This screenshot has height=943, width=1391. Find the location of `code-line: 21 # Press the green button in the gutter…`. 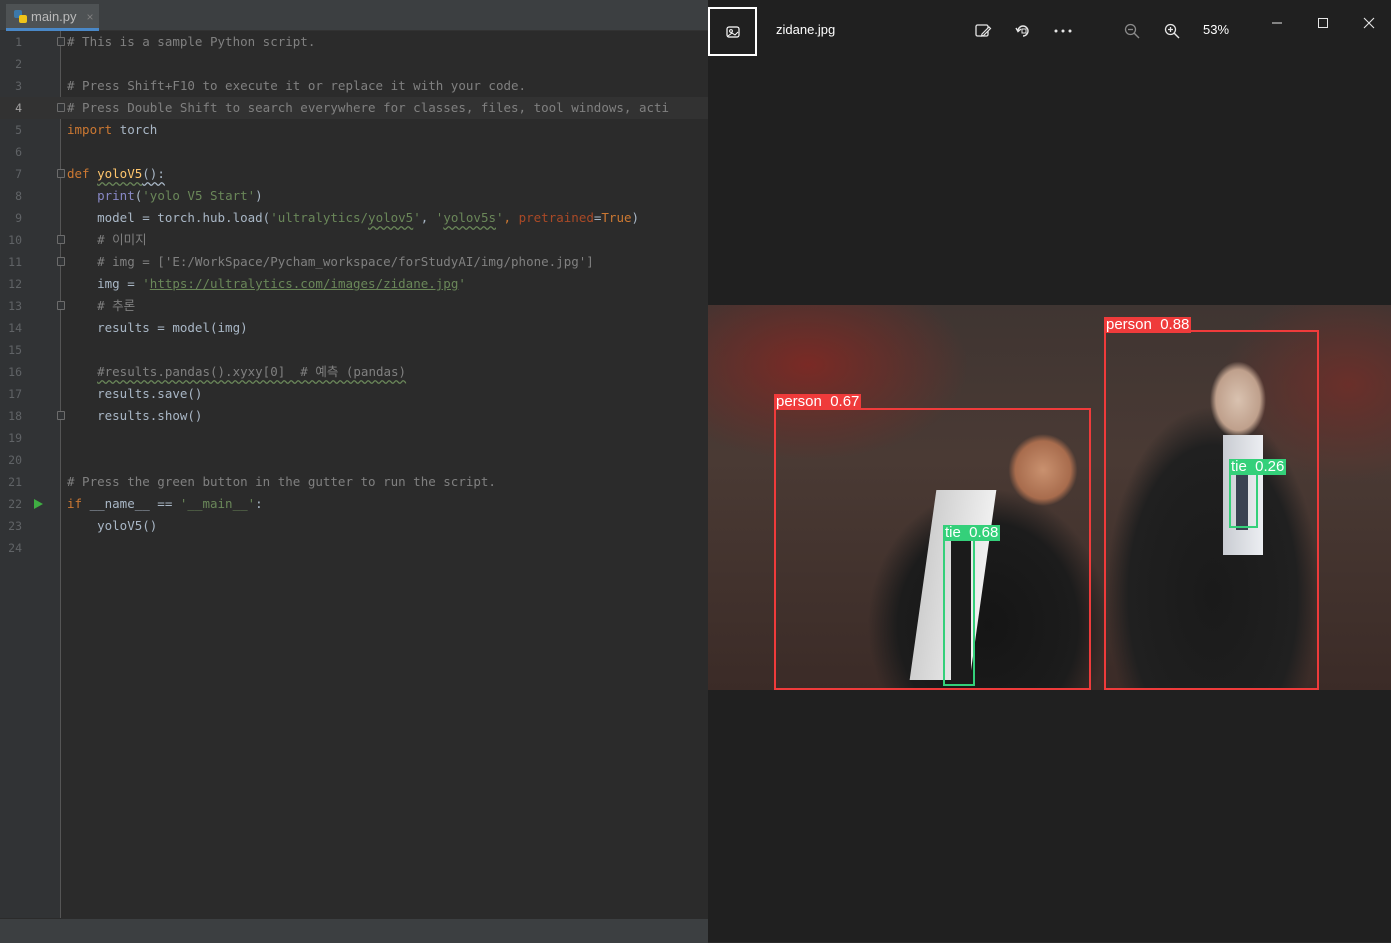

code-line: 21 # Press the green button in the gutter… is located at coordinates (354, 482).